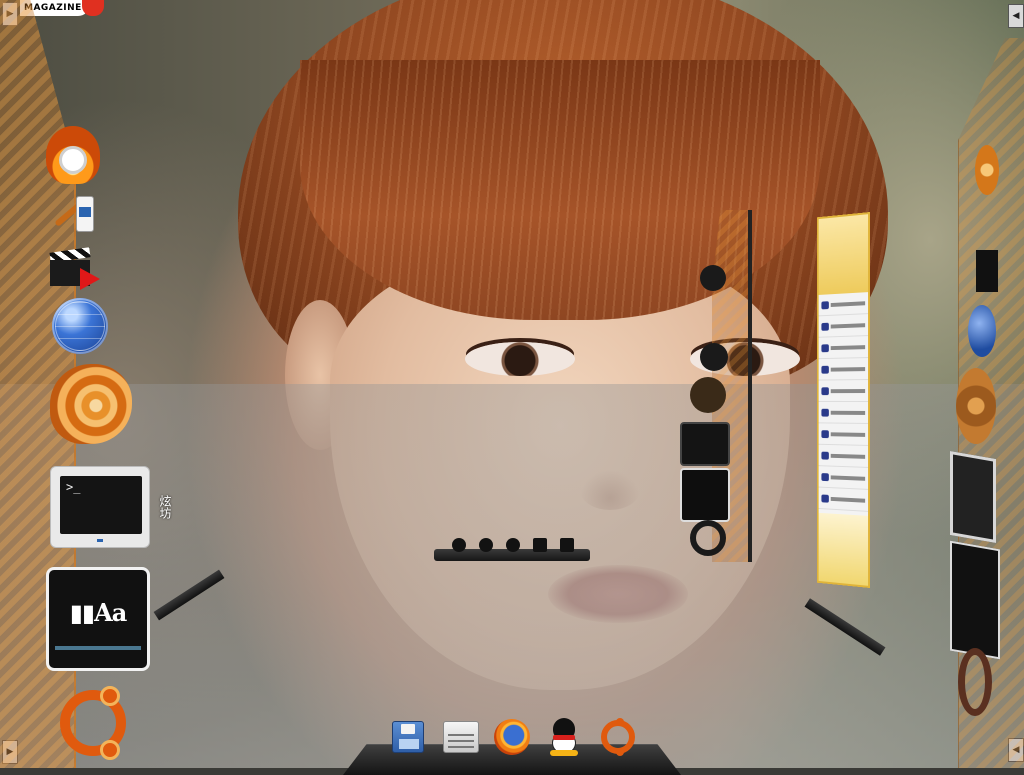 The height and width of the screenshot is (775, 1024). What do you see at coordinates (98, 612) in the screenshot?
I see `font-viewer-text: ▮▮Aa` at bounding box center [98, 612].